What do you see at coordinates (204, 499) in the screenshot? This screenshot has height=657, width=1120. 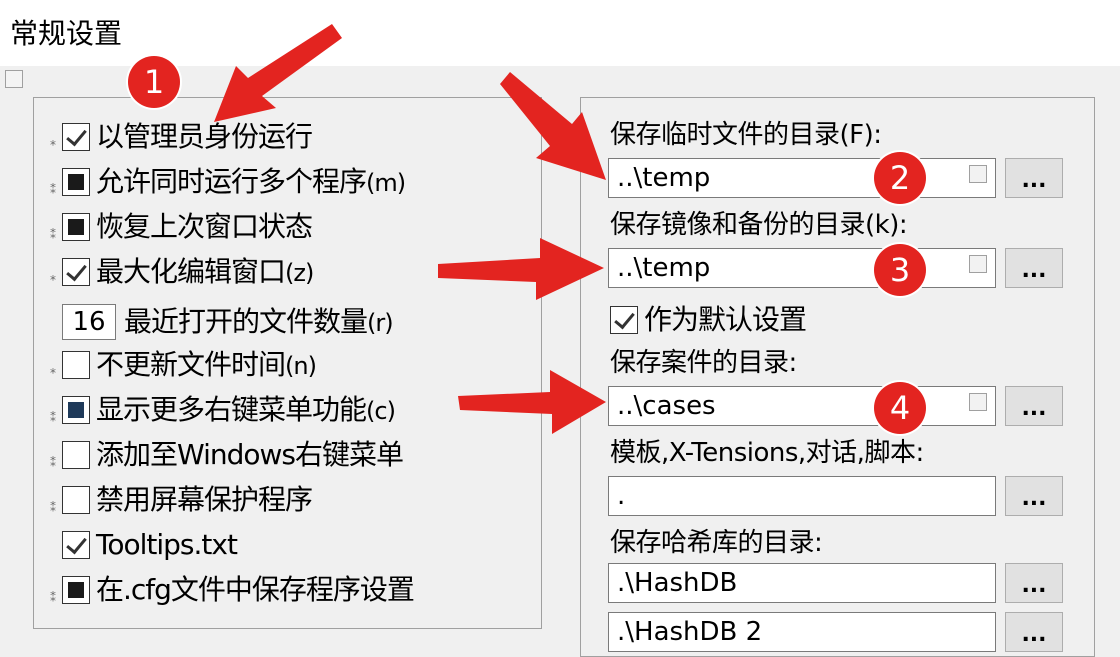 I see `option-label: 禁用屏幕保护程序` at bounding box center [204, 499].